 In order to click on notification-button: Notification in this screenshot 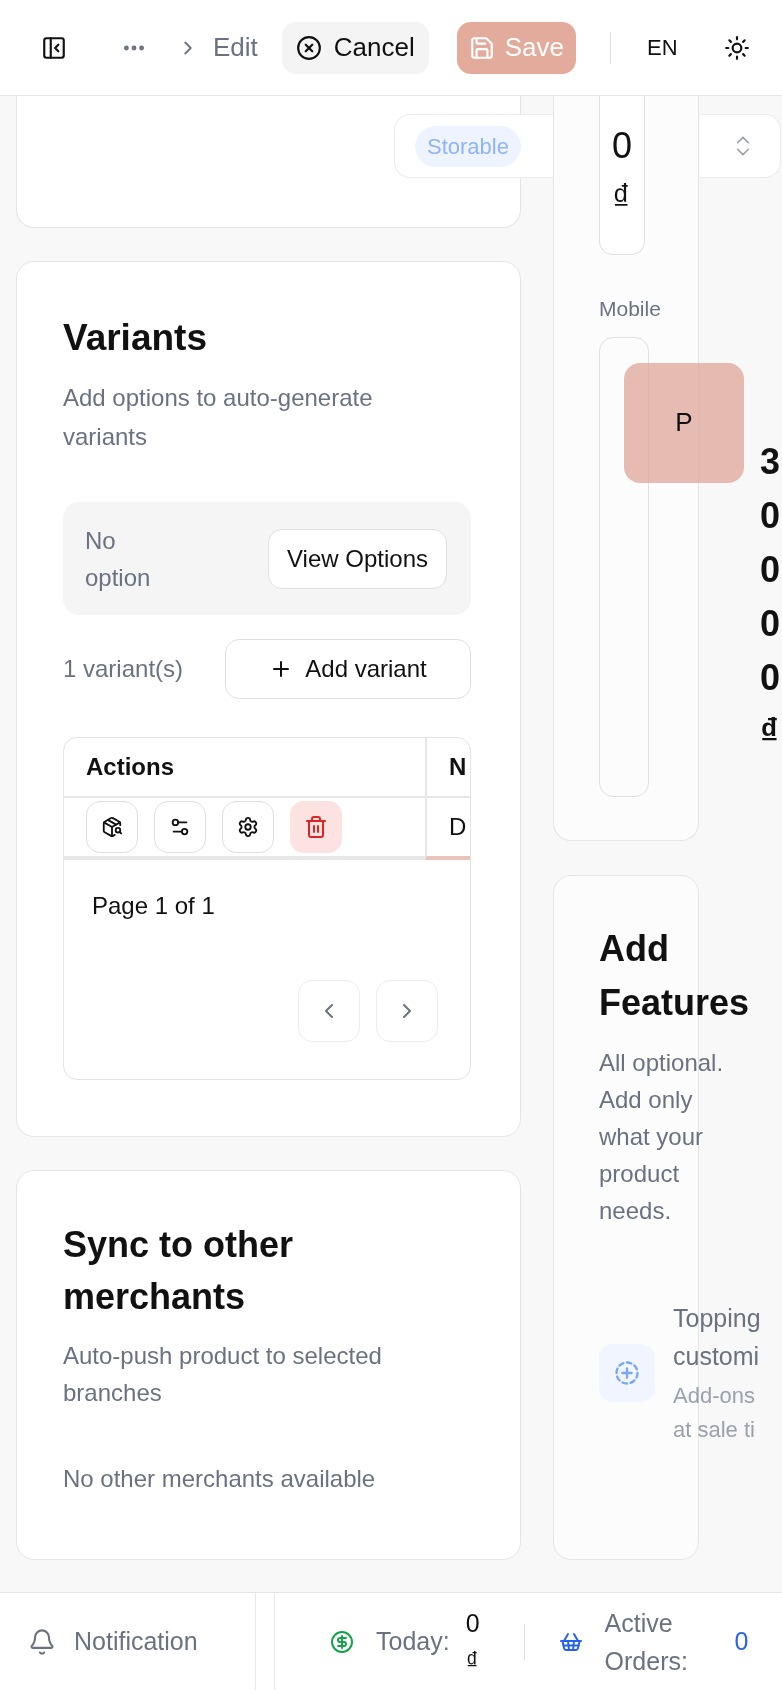, I will do `click(136, 1641)`.